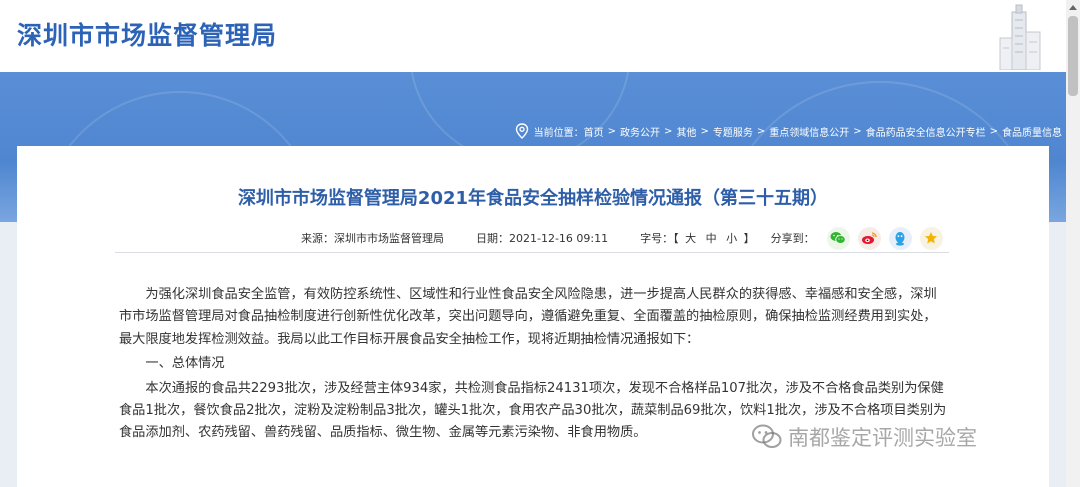 This screenshot has height=487, width=1080. Describe the element at coordinates (733, 131) in the screenshot. I see `breadcrumb-special-services: 专题服务` at that location.